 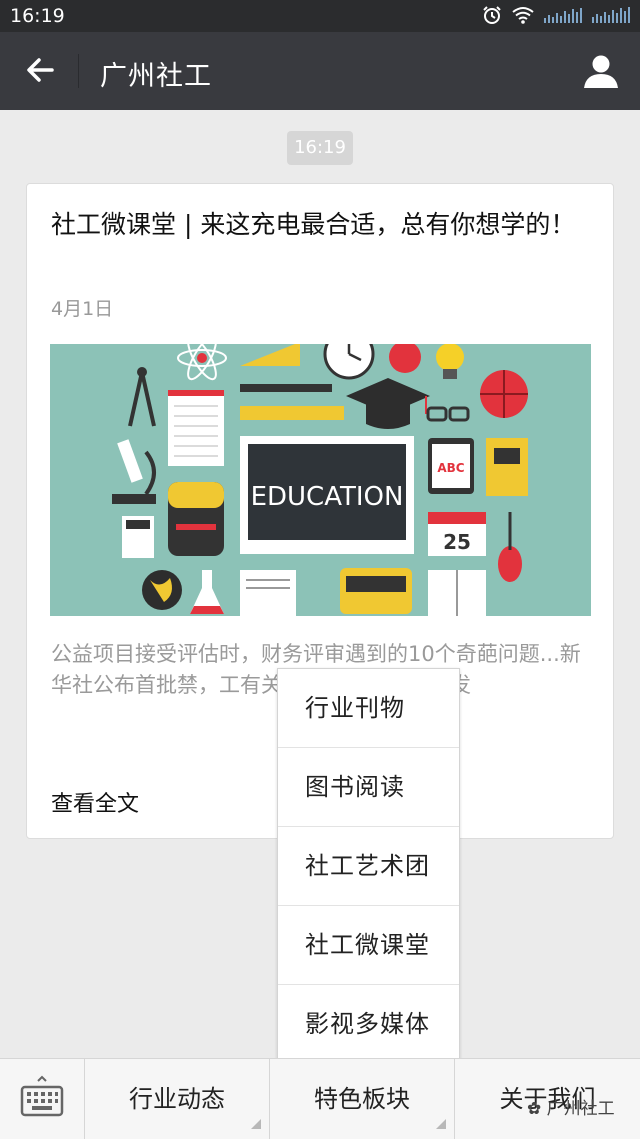 I want to click on basketball-icon, so click(x=504, y=394).